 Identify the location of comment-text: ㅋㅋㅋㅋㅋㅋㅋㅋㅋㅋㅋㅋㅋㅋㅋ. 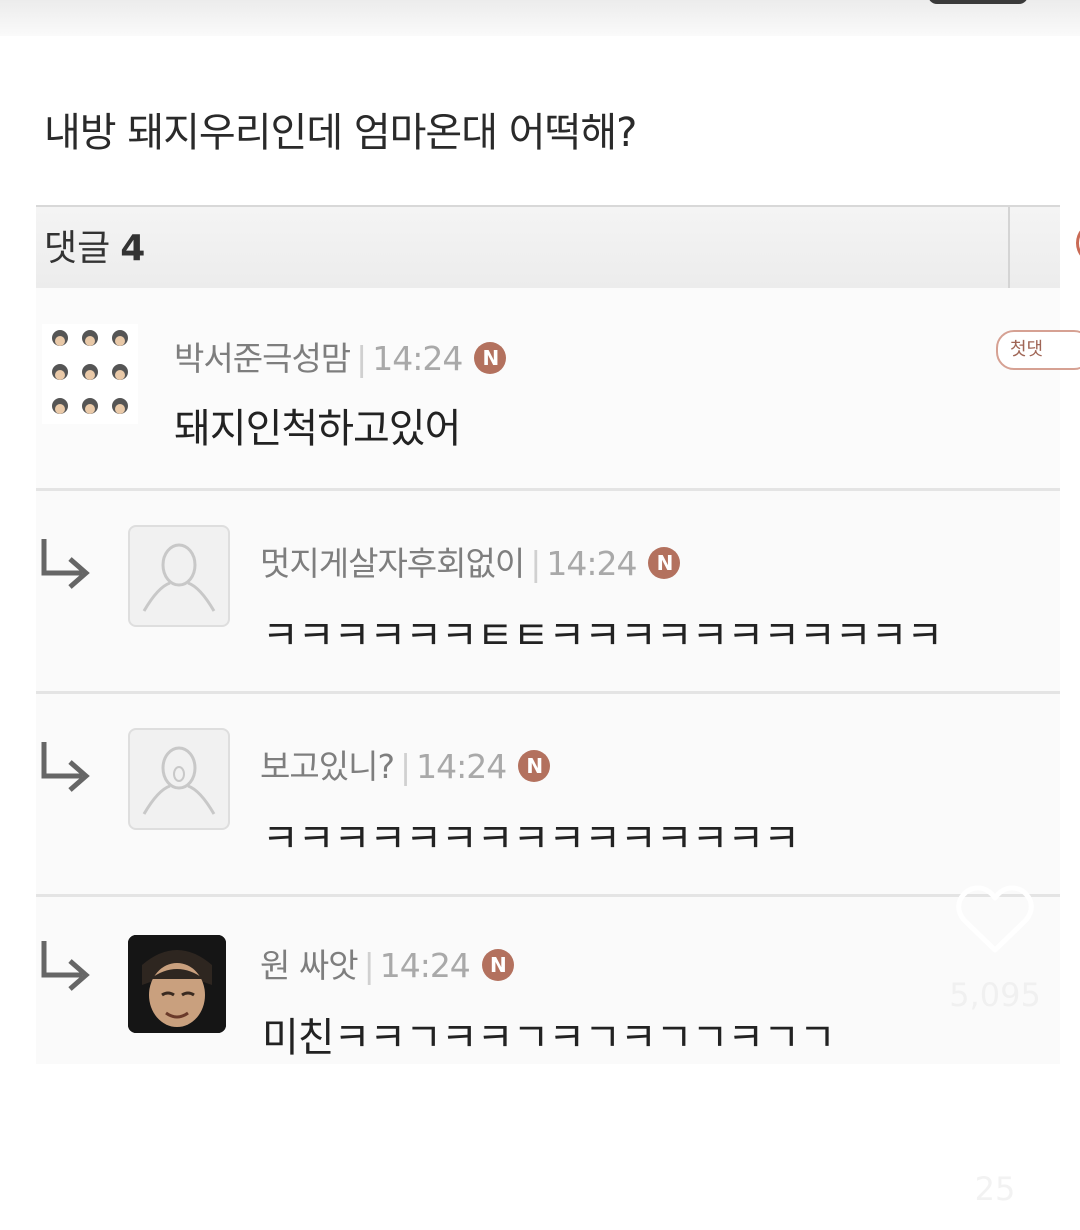
(531, 839).